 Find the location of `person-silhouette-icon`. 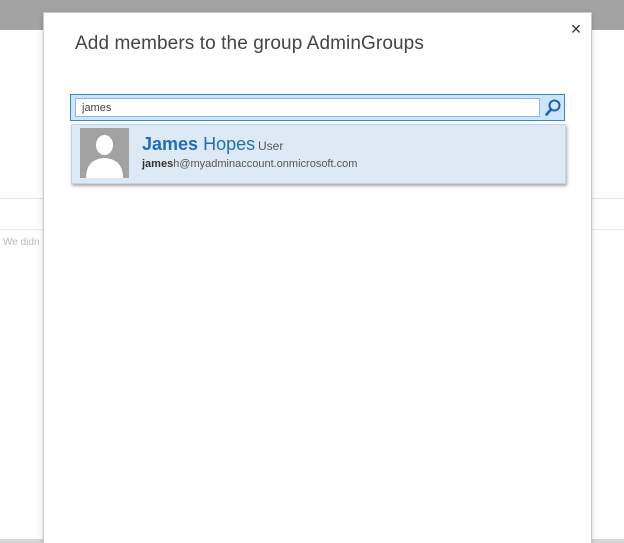

person-silhouette-icon is located at coordinates (104, 153).